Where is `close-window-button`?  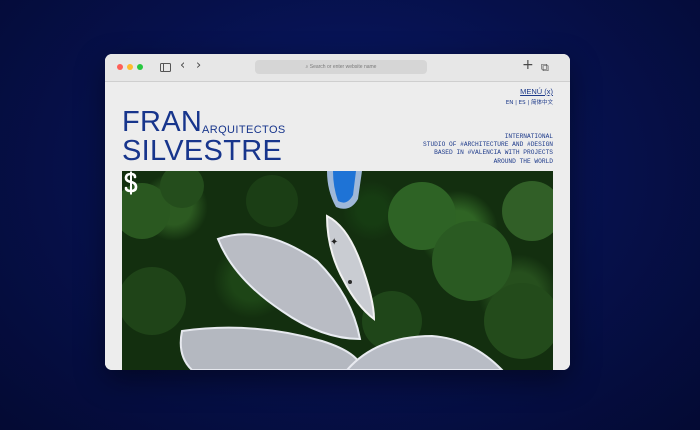
close-window-button is located at coordinates (120, 67).